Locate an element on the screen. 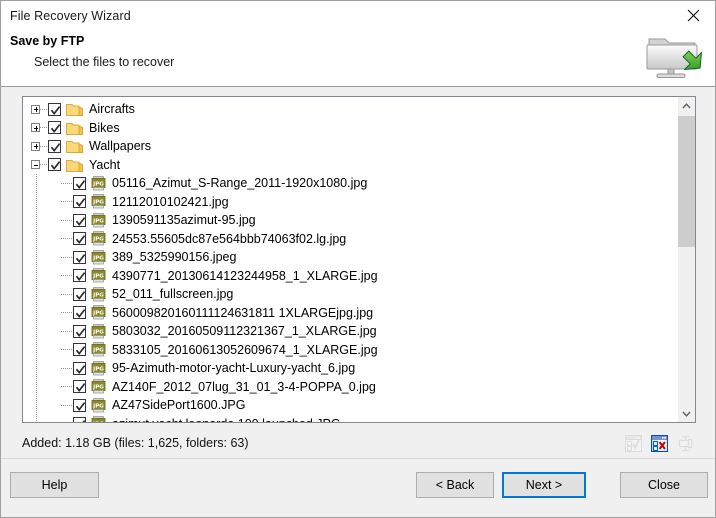 The height and width of the screenshot is (518, 716). uncheck-all-icon is located at coordinates (659, 443).